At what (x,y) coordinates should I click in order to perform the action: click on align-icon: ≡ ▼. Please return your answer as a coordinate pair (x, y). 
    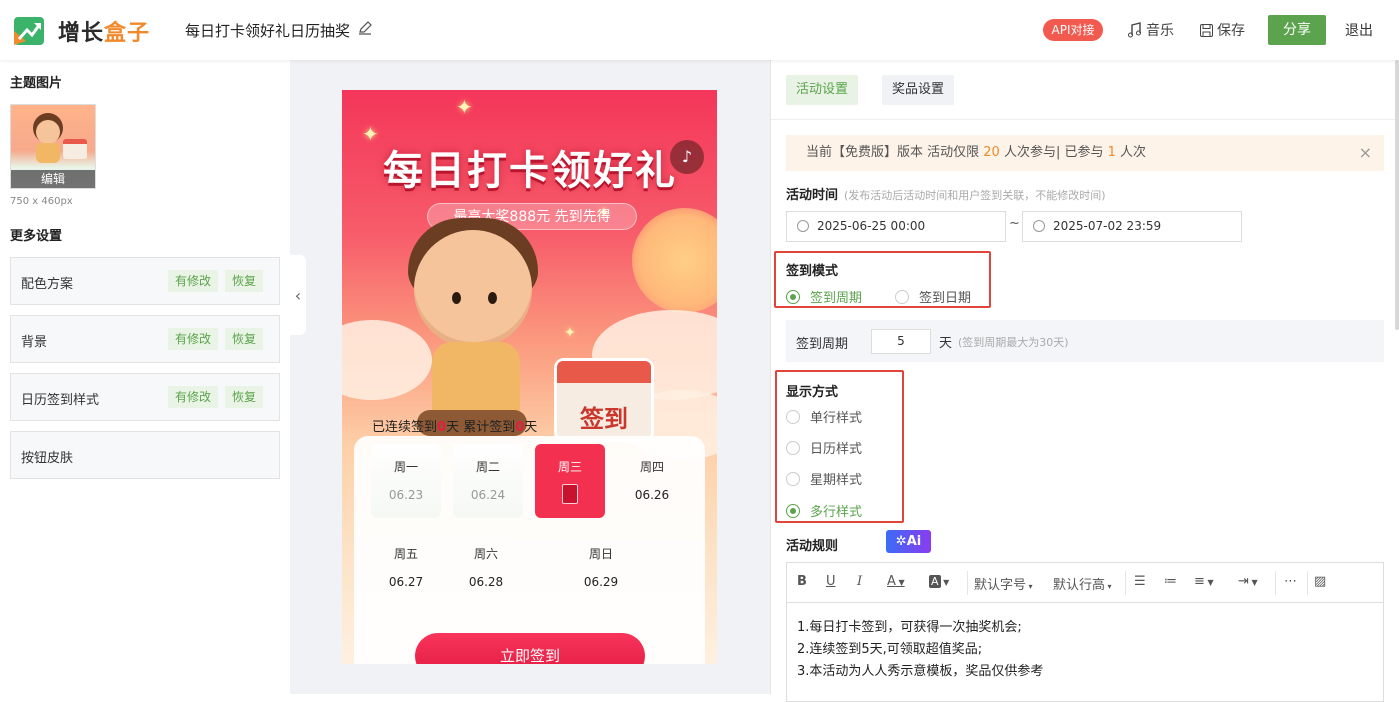
    Looking at the image, I should click on (1204, 581).